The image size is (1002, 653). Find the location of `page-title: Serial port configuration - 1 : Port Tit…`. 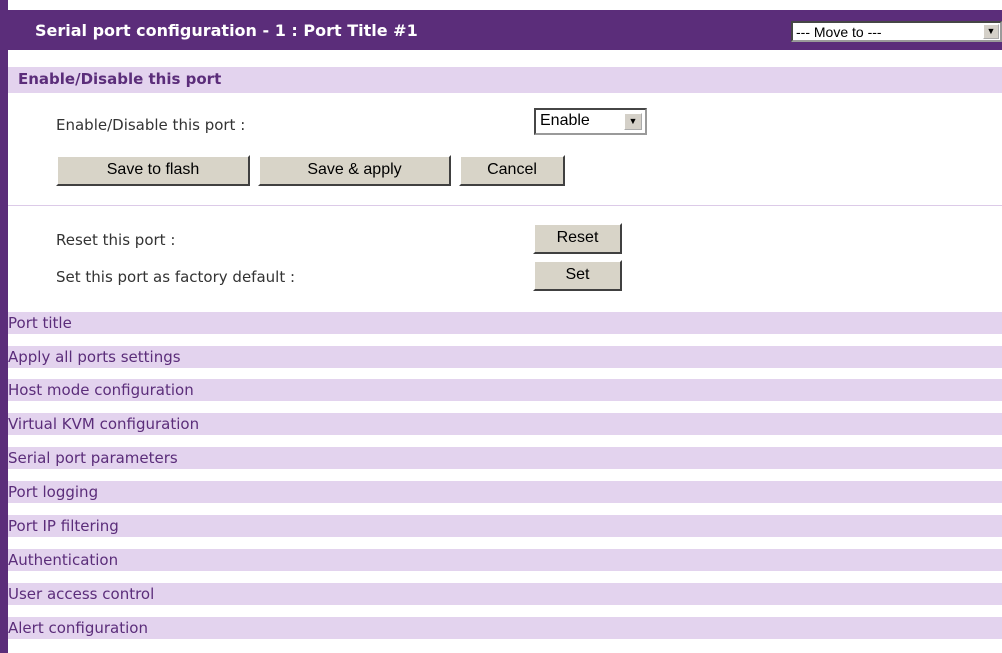

page-title: Serial port configuration - 1 : Port Tit… is located at coordinates (226, 30).